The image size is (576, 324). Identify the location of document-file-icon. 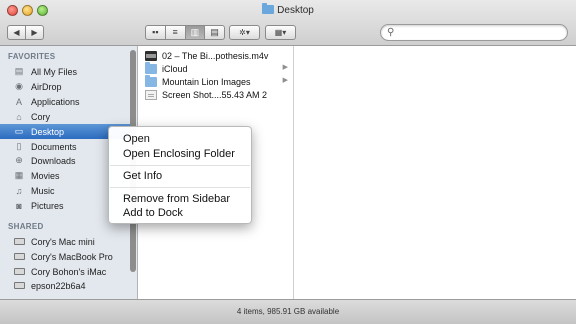
(151, 94).